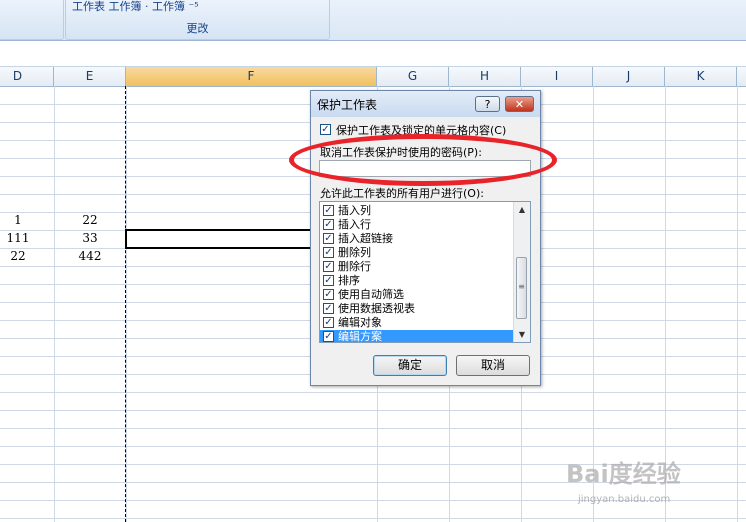  I want to click on column-header-i: I, so click(557, 76).